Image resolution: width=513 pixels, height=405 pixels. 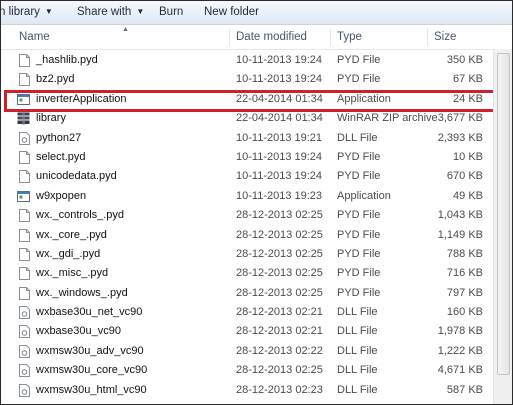 What do you see at coordinates (279, 195) in the screenshot?
I see `file-date: 10-11-2013 19:23` at bounding box center [279, 195].